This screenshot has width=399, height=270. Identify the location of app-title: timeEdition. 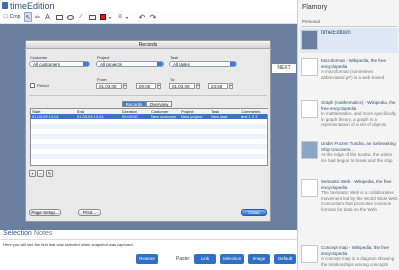
(32, 6).